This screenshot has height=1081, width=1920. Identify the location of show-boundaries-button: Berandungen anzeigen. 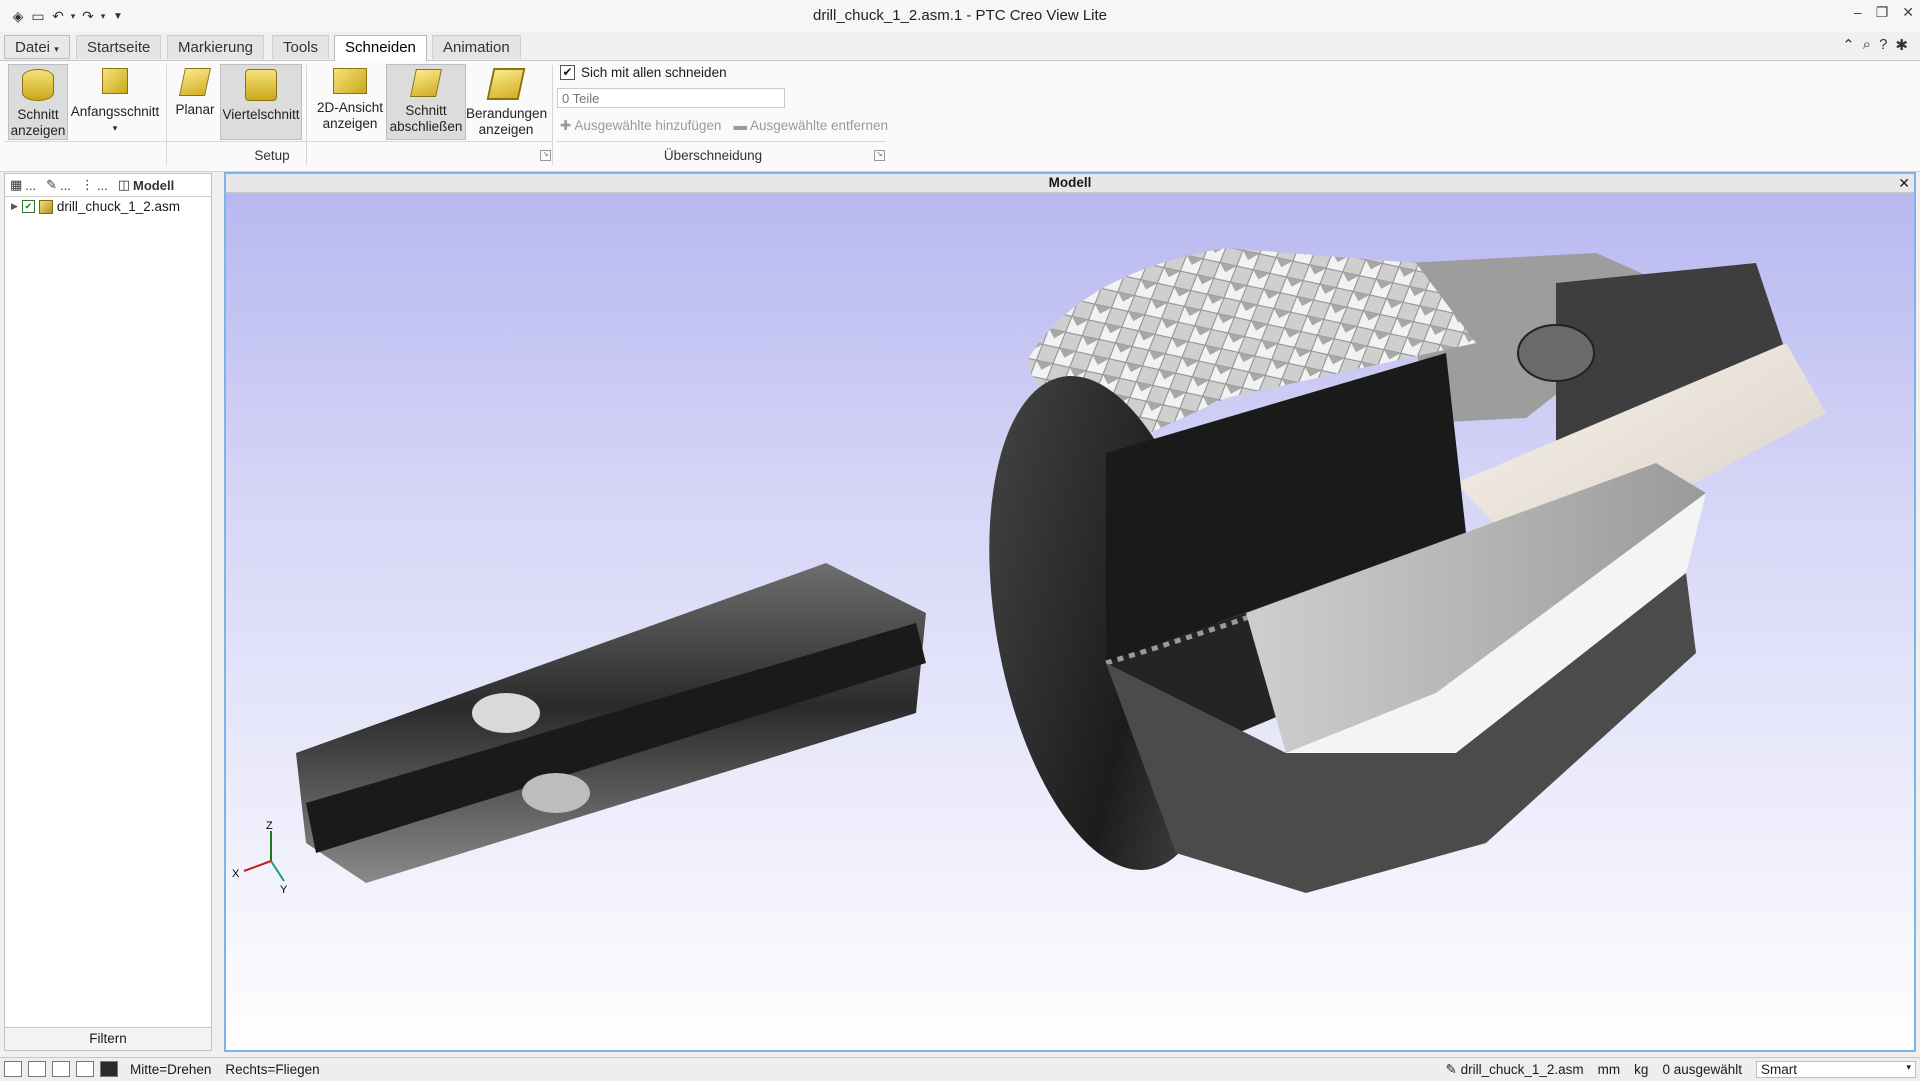
(506, 102).